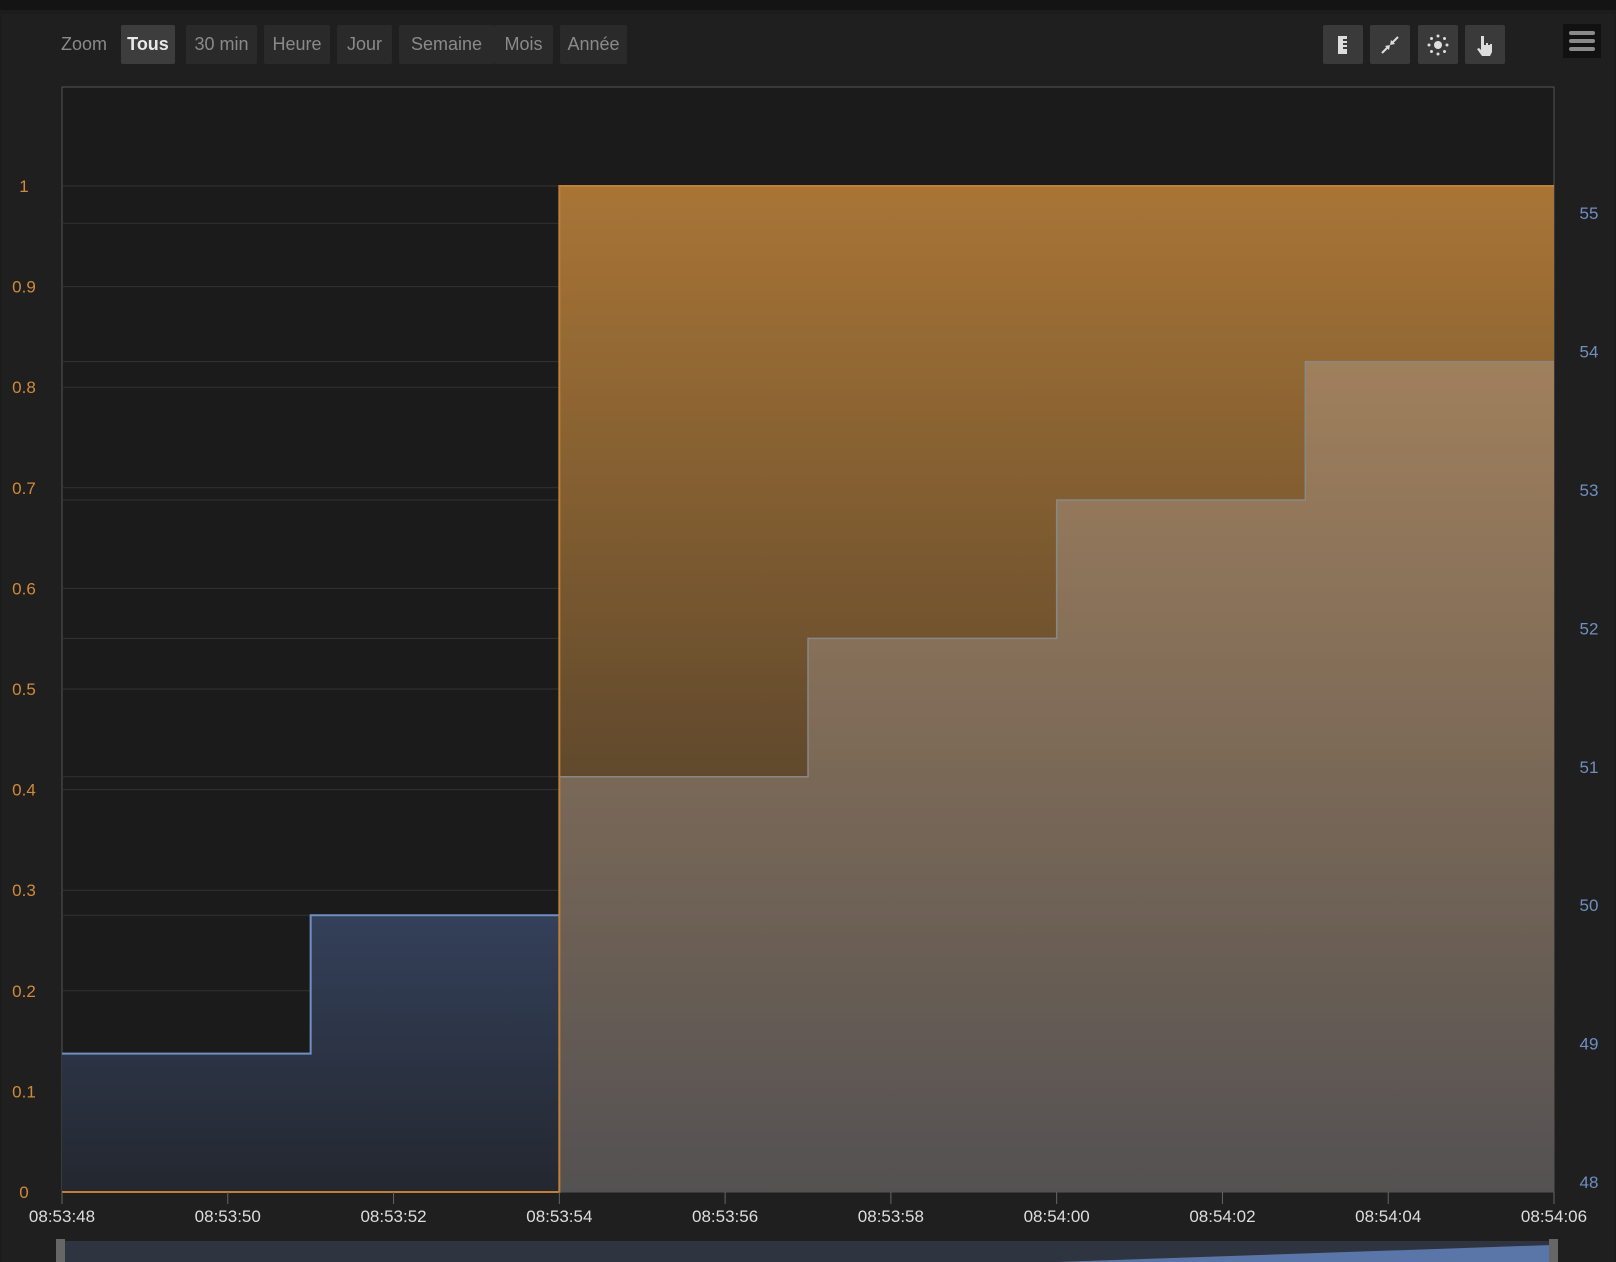 Image resolution: width=1616 pixels, height=1262 pixels. I want to click on x-axis-tick-label: 08:53:56, so click(725, 1216).